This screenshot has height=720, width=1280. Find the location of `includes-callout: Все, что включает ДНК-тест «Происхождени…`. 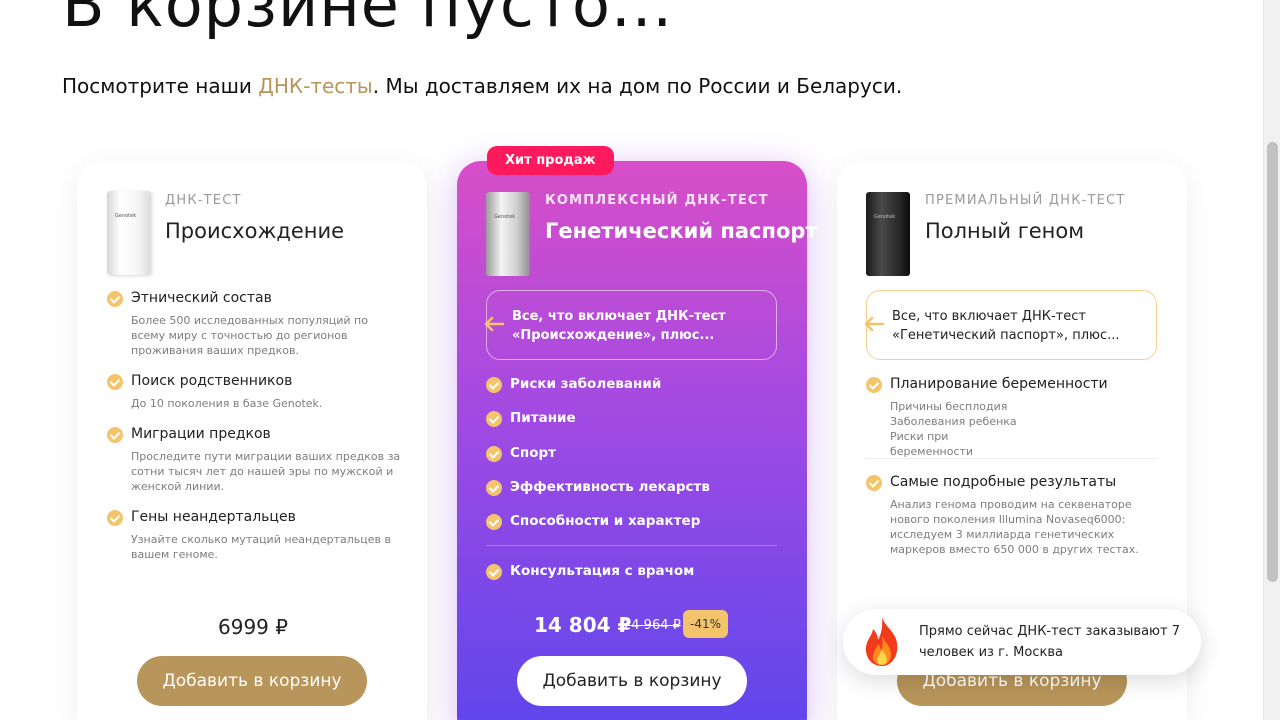

includes-callout: Все, что включает ДНК-тест «Происхождени… is located at coordinates (630, 325).